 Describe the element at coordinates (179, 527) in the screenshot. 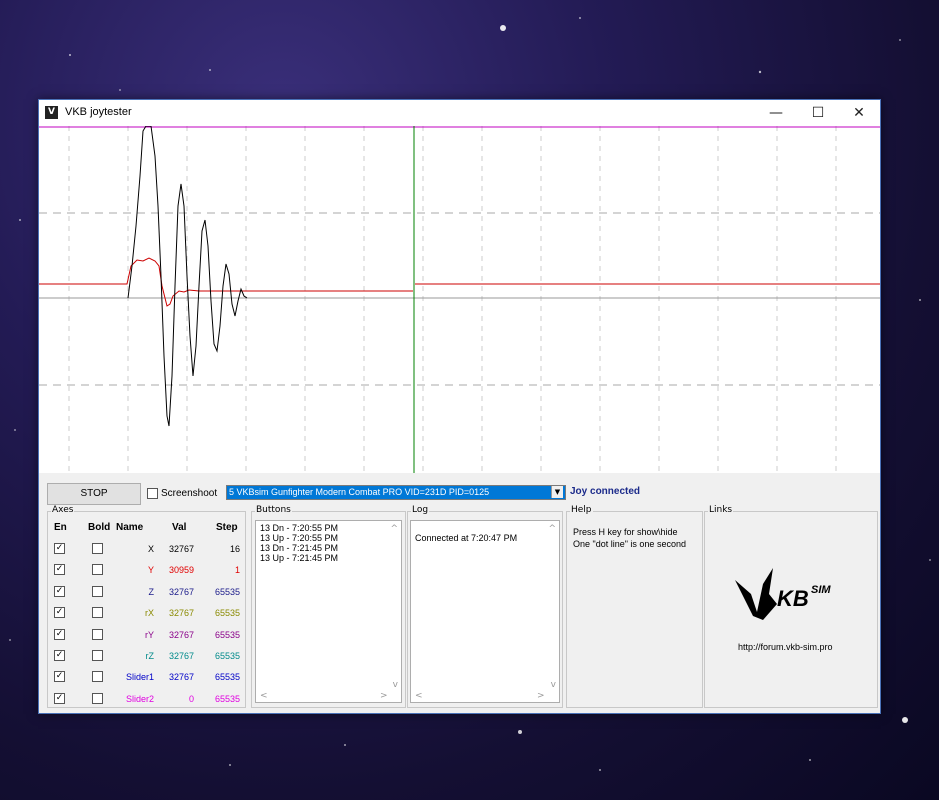

I see `header-val: Val` at that location.